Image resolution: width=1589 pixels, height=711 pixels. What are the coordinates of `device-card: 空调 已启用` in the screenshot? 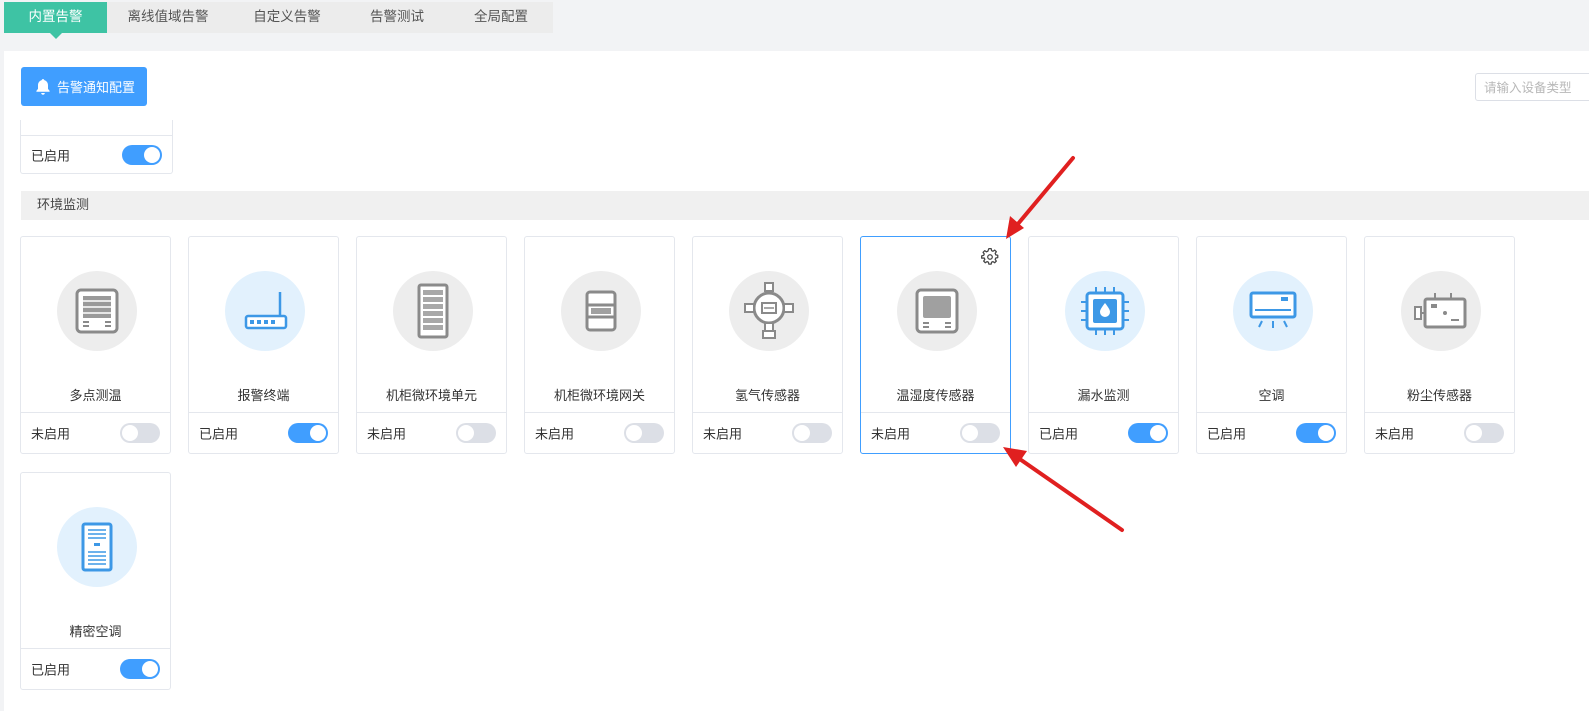 It's located at (1271, 345).